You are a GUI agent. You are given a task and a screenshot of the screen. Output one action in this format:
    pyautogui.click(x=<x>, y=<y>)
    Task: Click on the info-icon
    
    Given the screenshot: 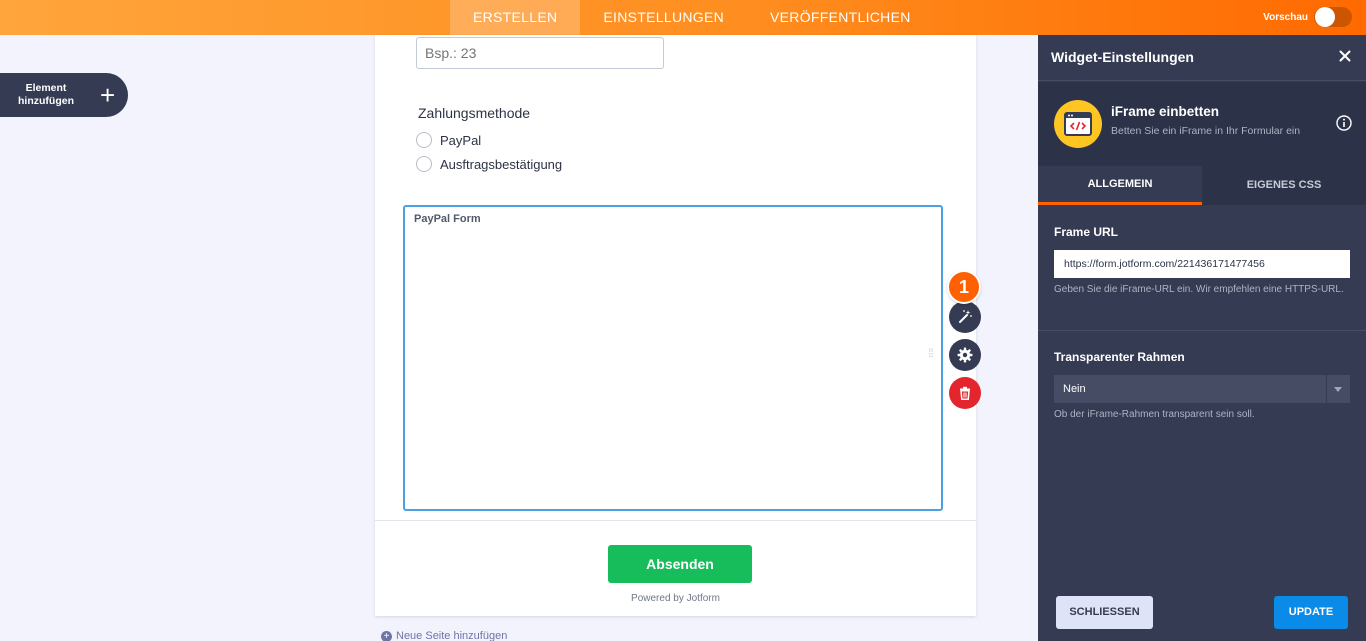 What is the action you would take?
    pyautogui.click(x=1344, y=123)
    